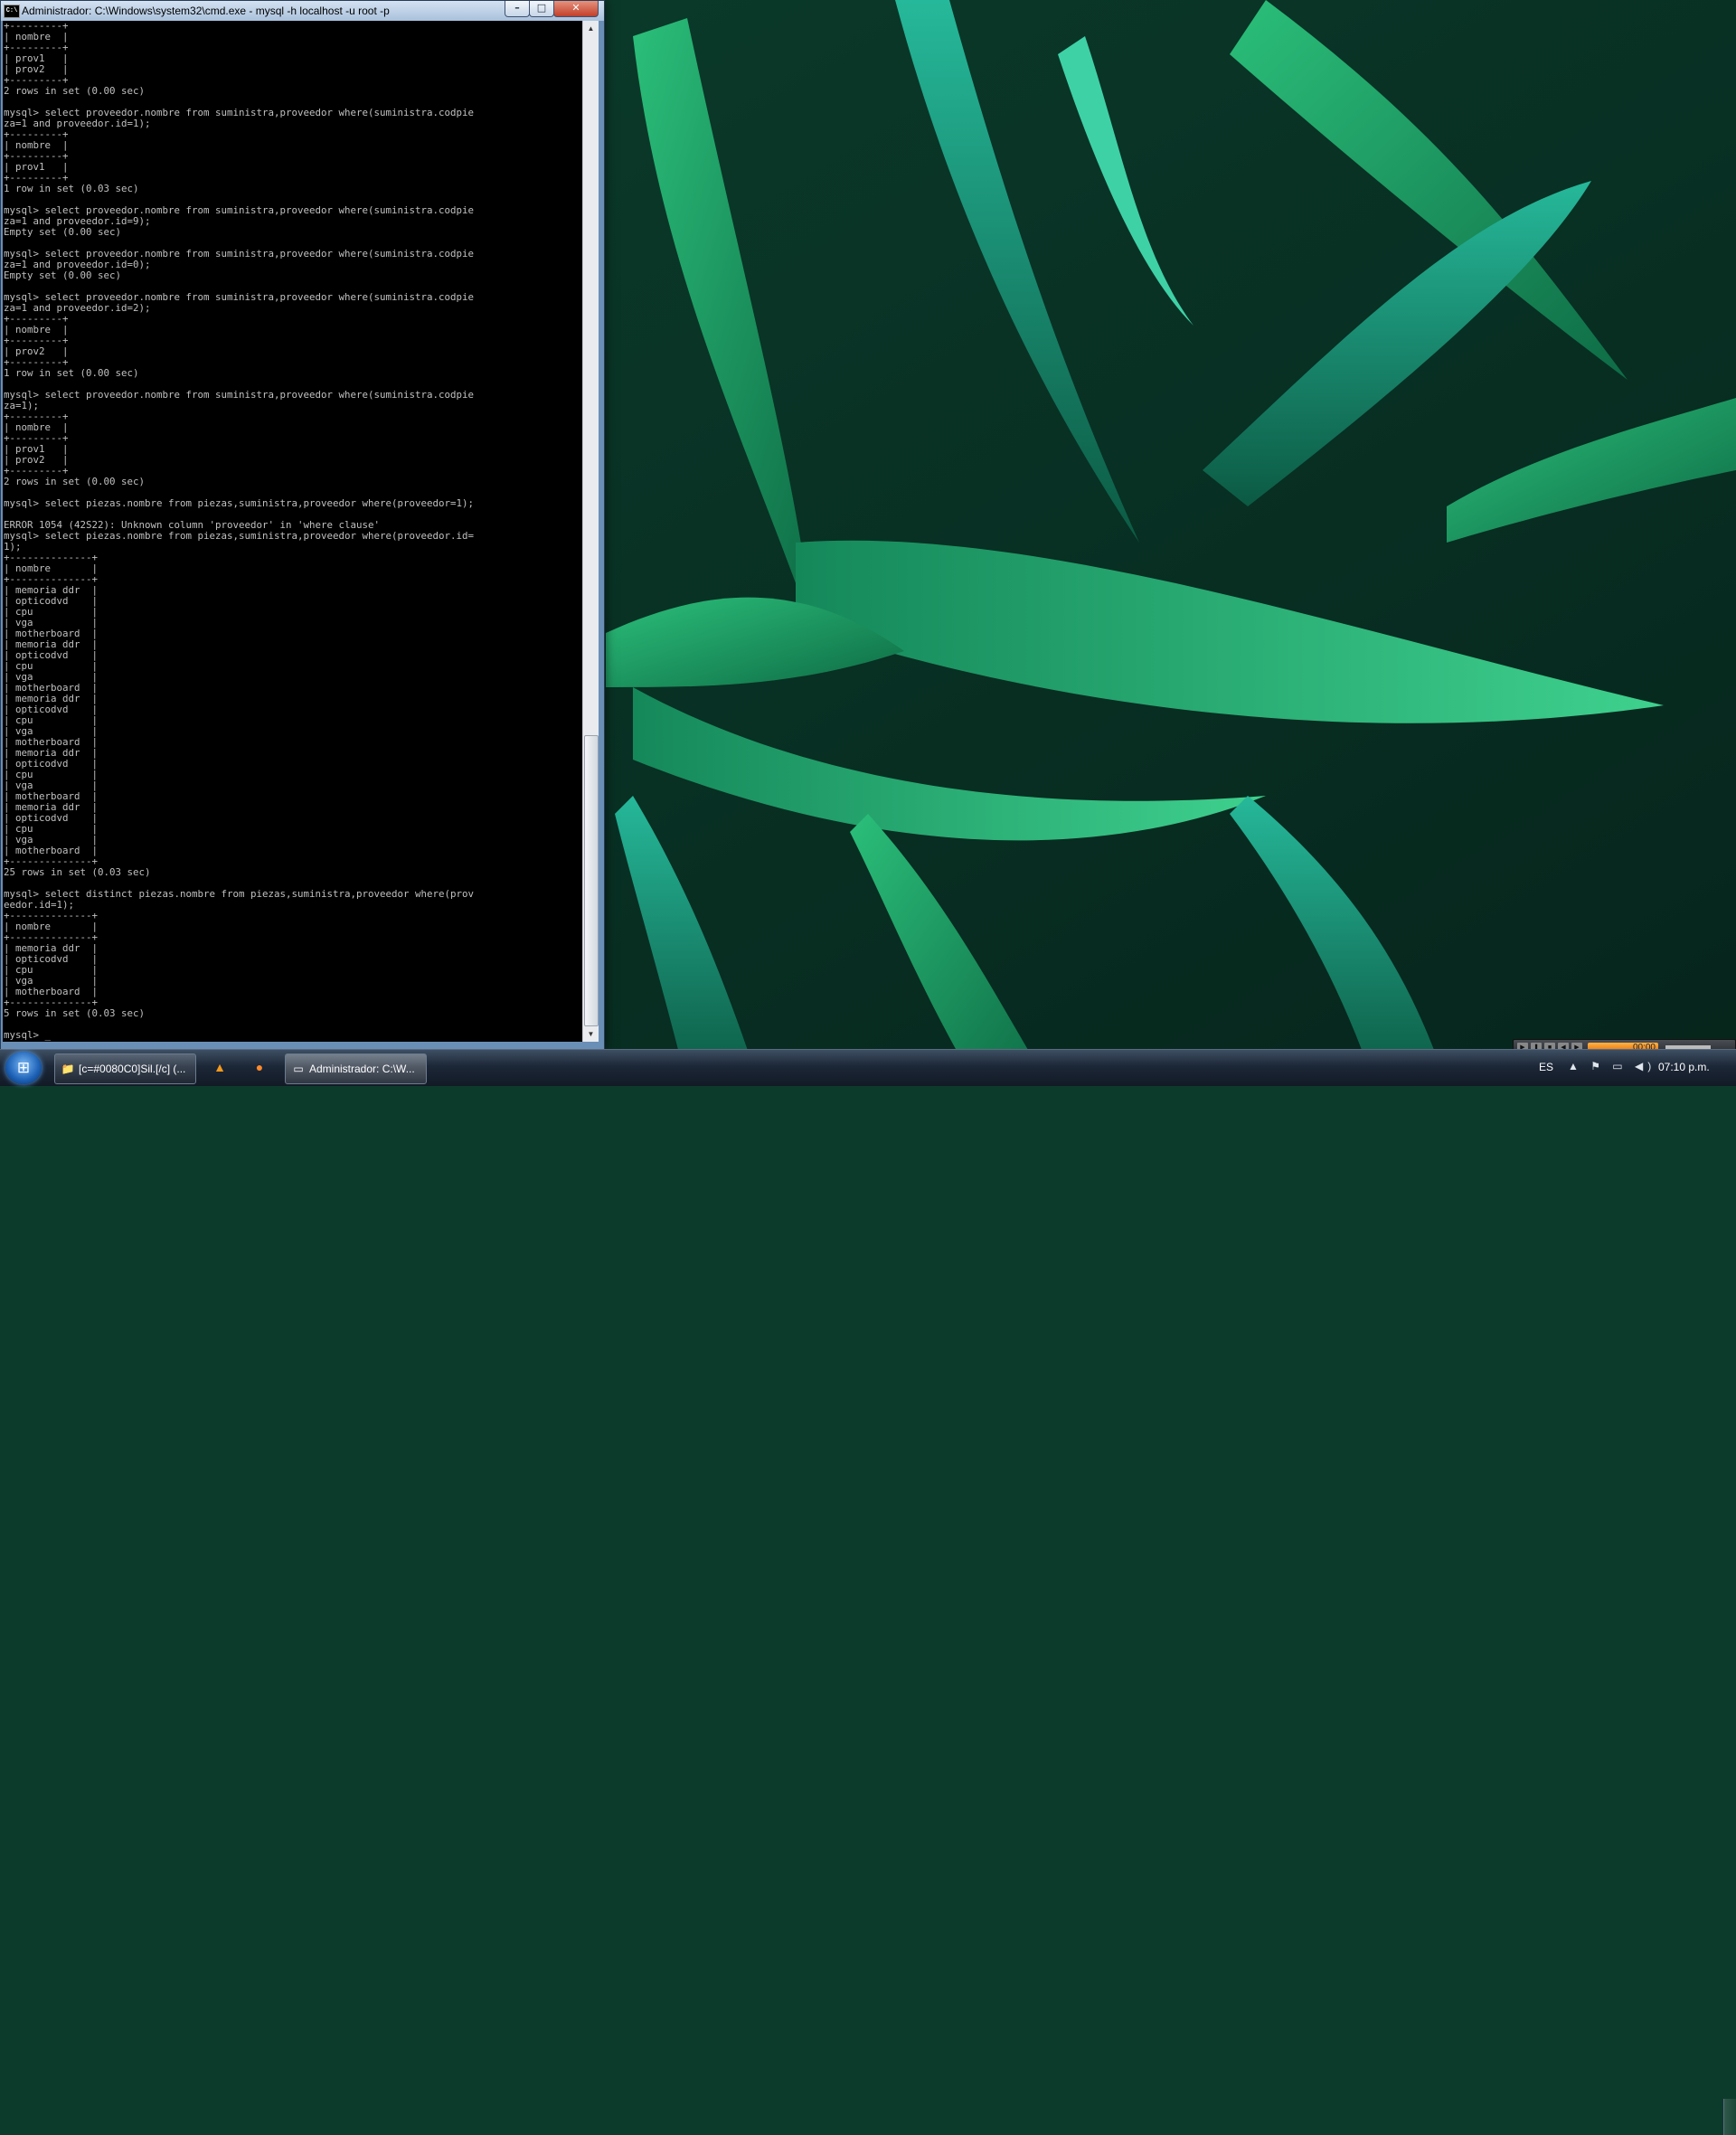 The width and height of the screenshot is (1736, 2135). What do you see at coordinates (591, 880) in the screenshot?
I see `scroll-thumb` at bounding box center [591, 880].